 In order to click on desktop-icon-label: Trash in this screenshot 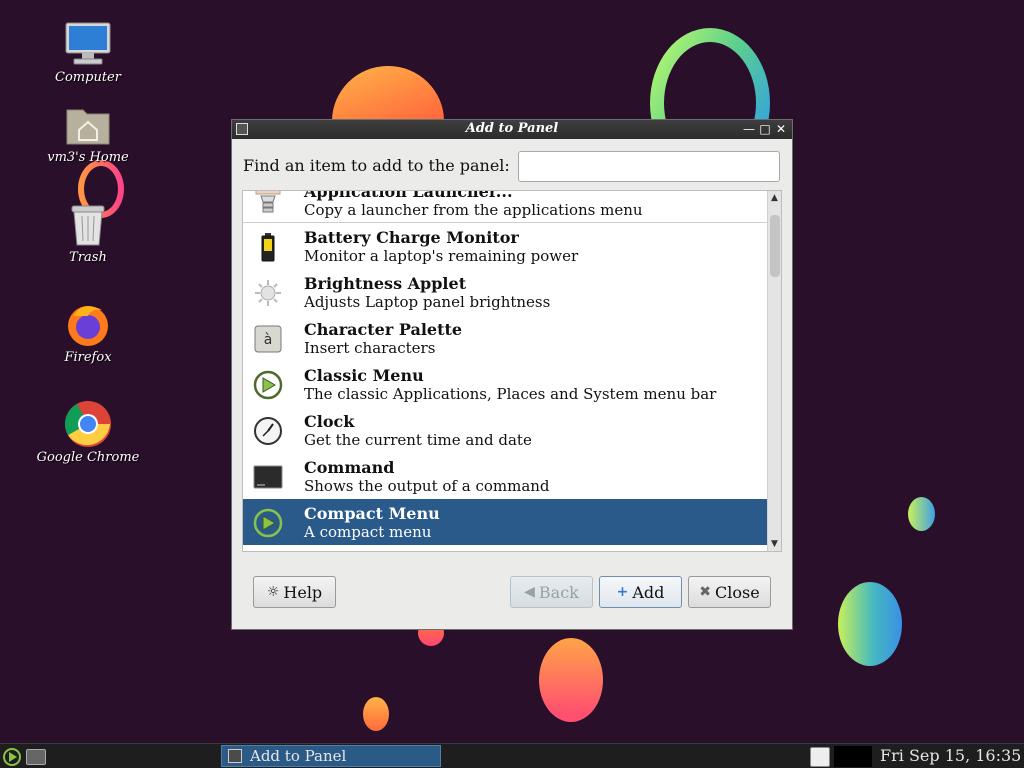, I will do `click(88, 257)`.